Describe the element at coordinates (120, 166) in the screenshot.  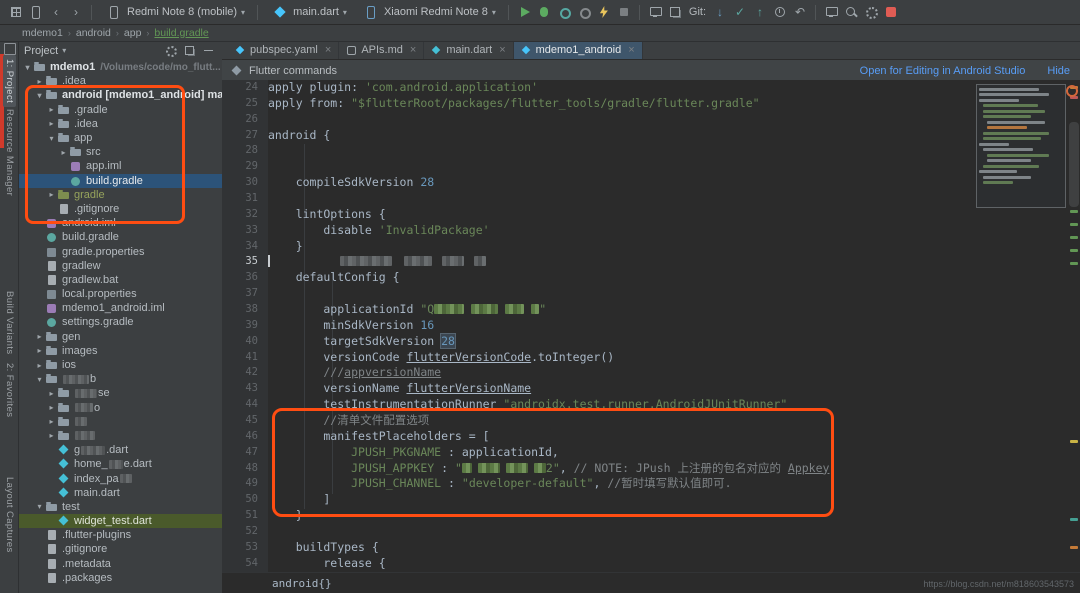
I see `tree-item: app.iml` at that location.